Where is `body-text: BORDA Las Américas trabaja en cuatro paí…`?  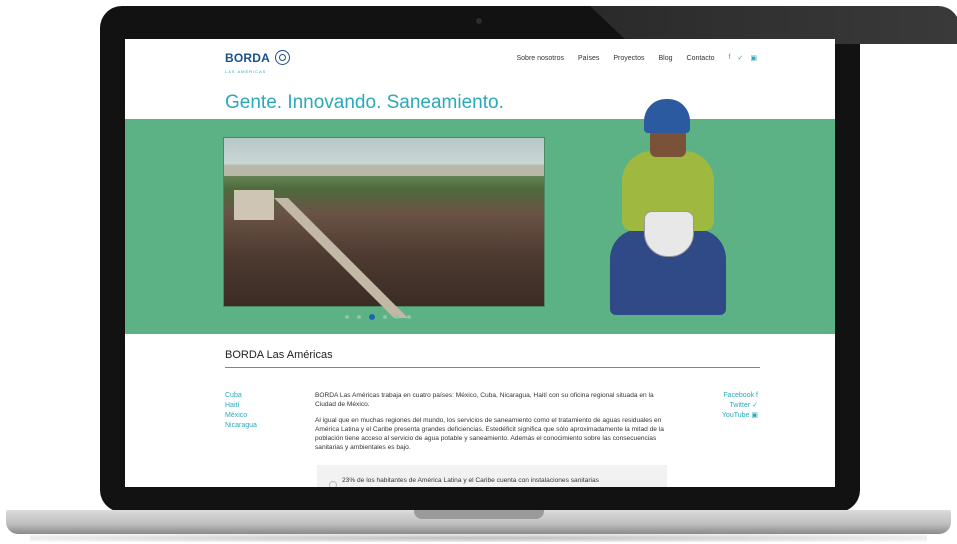
body-text: BORDA Las Américas trabaja en cuatro paí… is located at coordinates (493, 425).